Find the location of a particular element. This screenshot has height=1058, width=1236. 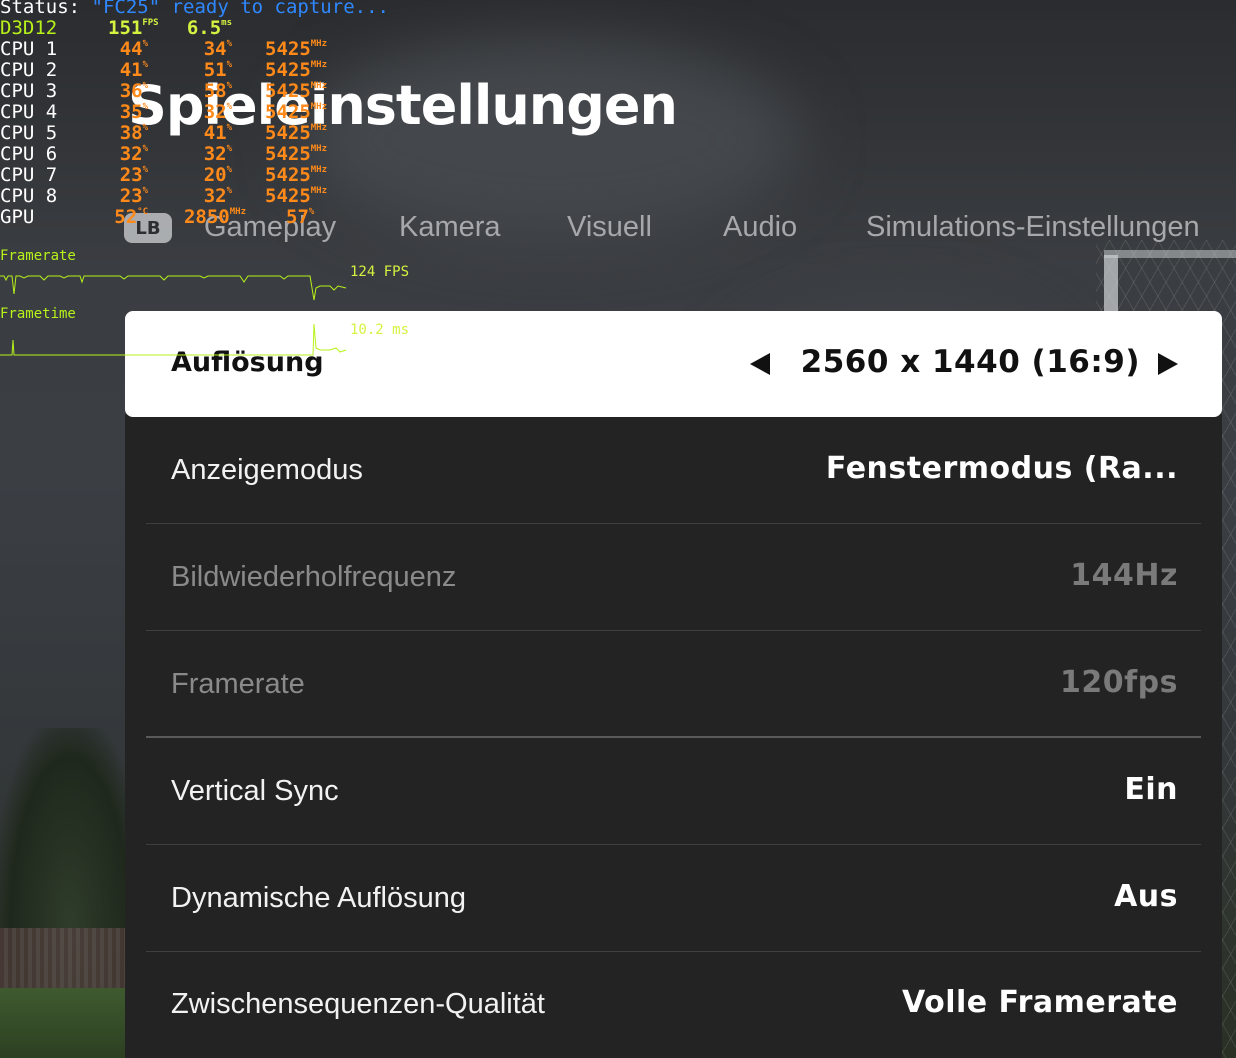

tab-audio: Audio is located at coordinates (760, 227).